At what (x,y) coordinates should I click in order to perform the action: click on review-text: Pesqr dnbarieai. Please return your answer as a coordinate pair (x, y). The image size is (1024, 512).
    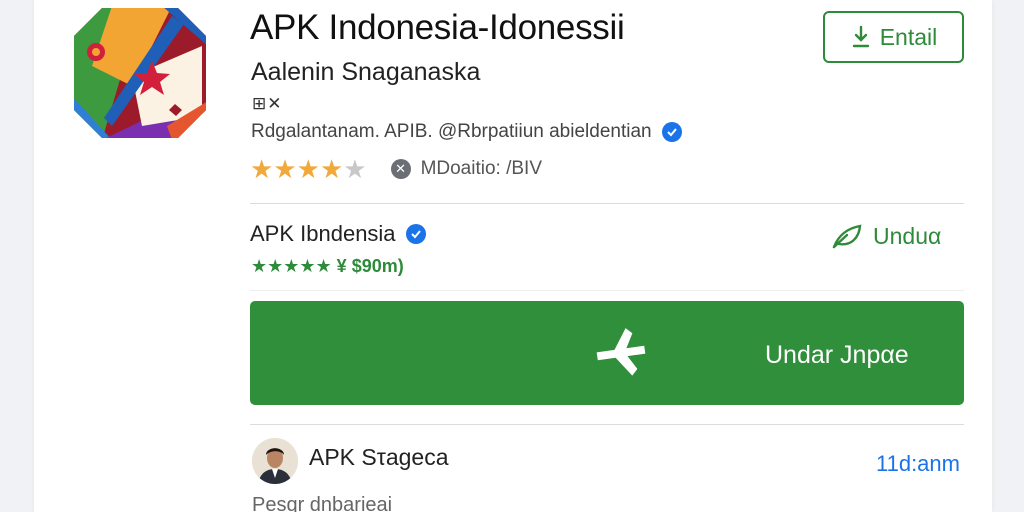
    Looking at the image, I should click on (322, 503).